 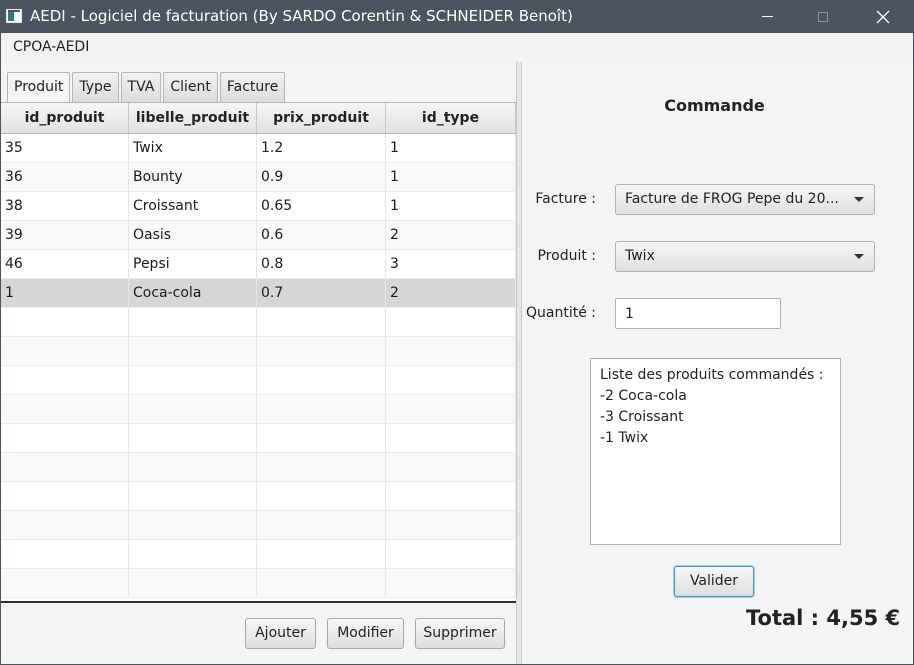 What do you see at coordinates (193, 235) in the screenshot?
I see `cell-libelle-produit: Oasis` at bounding box center [193, 235].